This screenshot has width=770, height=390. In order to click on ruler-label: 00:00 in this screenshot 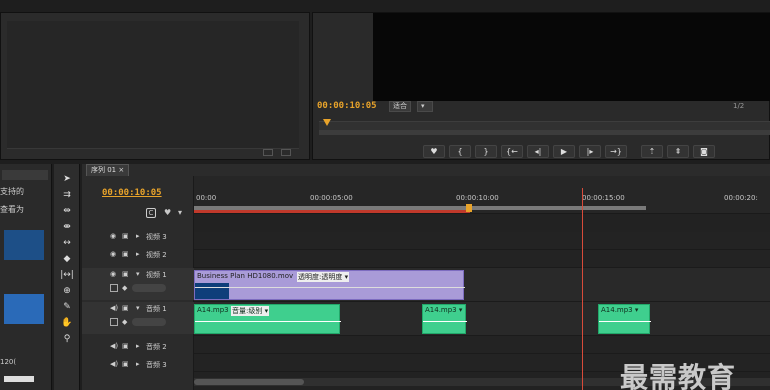, I will do `click(206, 198)`.